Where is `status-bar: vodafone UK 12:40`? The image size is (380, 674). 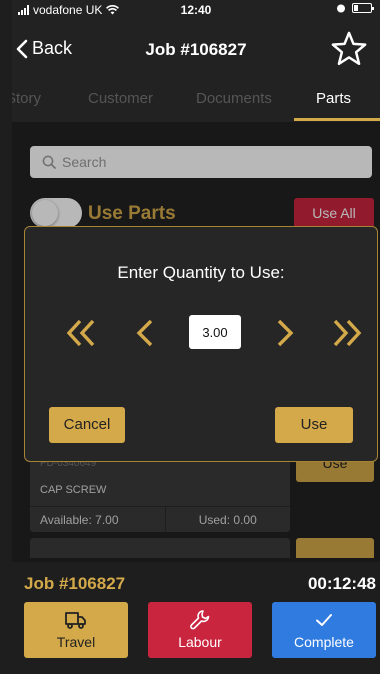 status-bar: vodafone UK 12:40 is located at coordinates (196, 11).